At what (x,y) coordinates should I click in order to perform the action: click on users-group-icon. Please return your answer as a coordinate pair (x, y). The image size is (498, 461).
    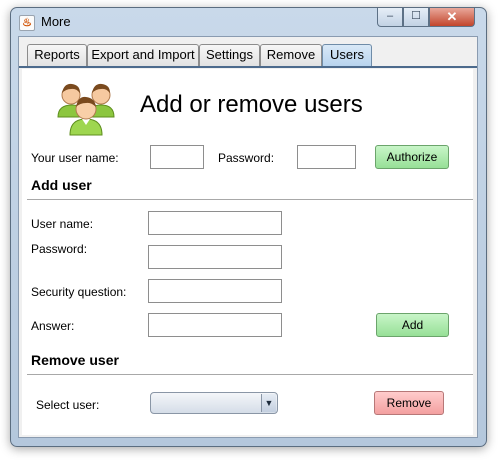
    Looking at the image, I should click on (86, 109).